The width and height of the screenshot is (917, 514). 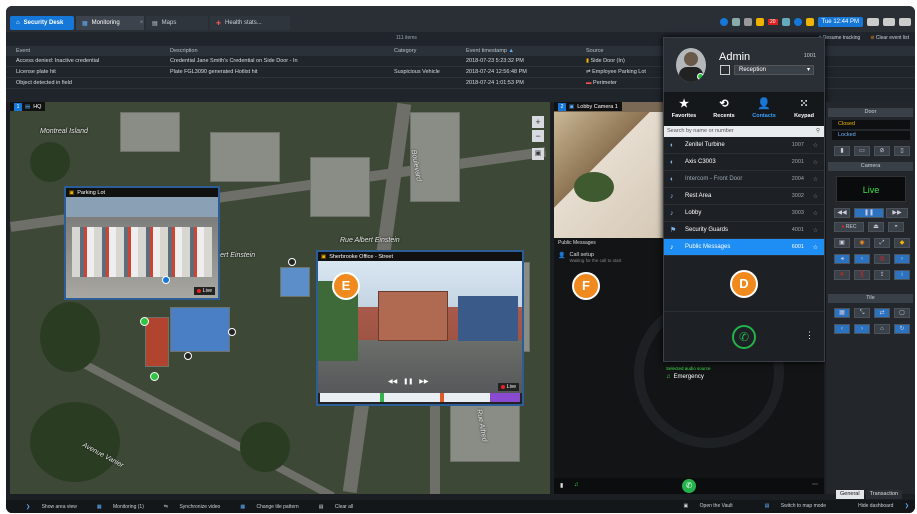 I want to click on door-open-icon: ▮, so click(x=842, y=151).